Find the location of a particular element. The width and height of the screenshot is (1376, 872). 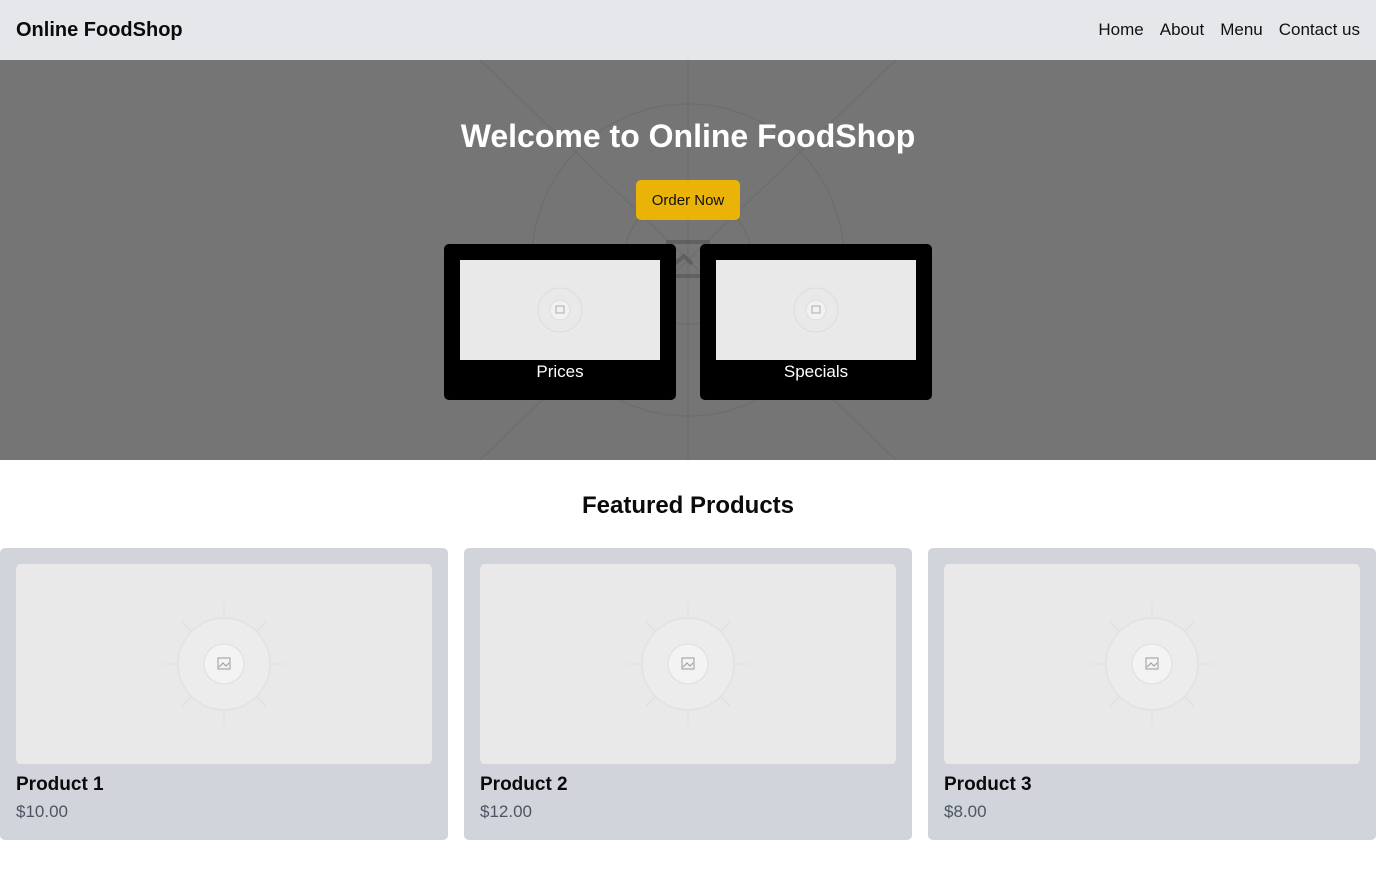

main-nav: Home About Menu Contact us is located at coordinates (1229, 30).